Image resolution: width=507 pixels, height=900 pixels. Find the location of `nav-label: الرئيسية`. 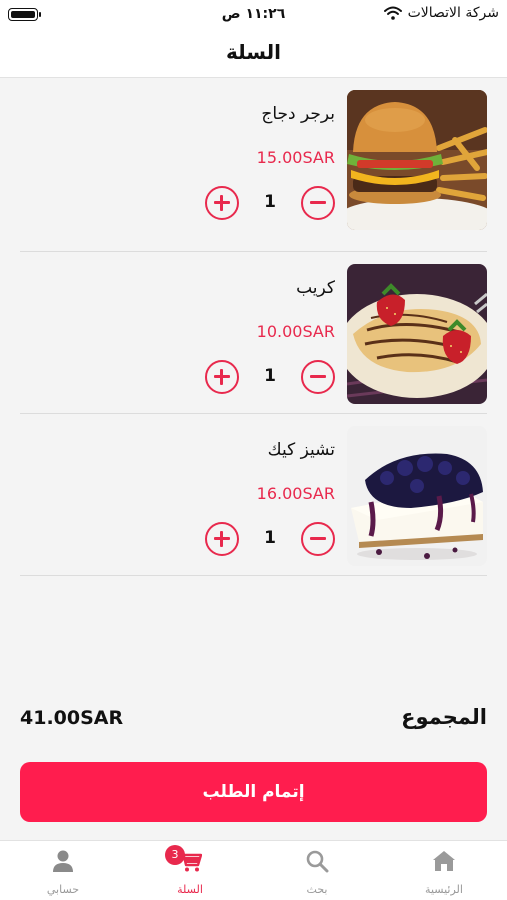

nav-label: الرئيسية is located at coordinates (444, 889).